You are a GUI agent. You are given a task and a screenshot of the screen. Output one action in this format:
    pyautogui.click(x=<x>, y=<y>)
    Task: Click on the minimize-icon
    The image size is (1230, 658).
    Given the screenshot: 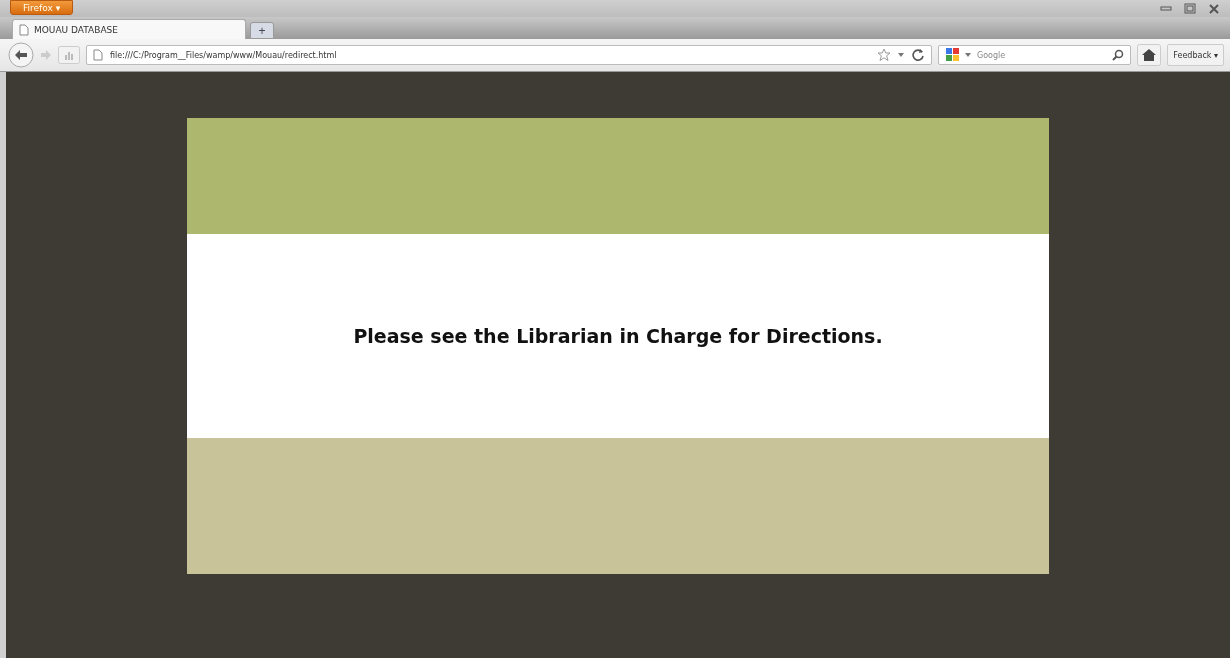 What is the action you would take?
    pyautogui.click(x=1166, y=8)
    